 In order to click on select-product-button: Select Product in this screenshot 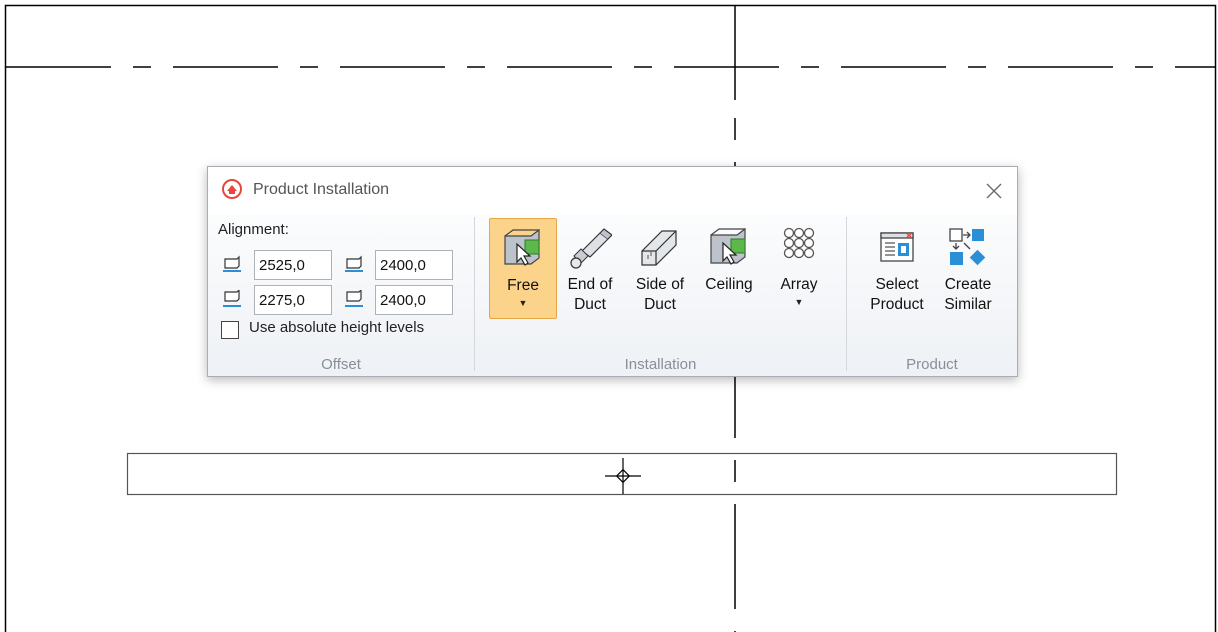, I will do `click(897, 268)`.